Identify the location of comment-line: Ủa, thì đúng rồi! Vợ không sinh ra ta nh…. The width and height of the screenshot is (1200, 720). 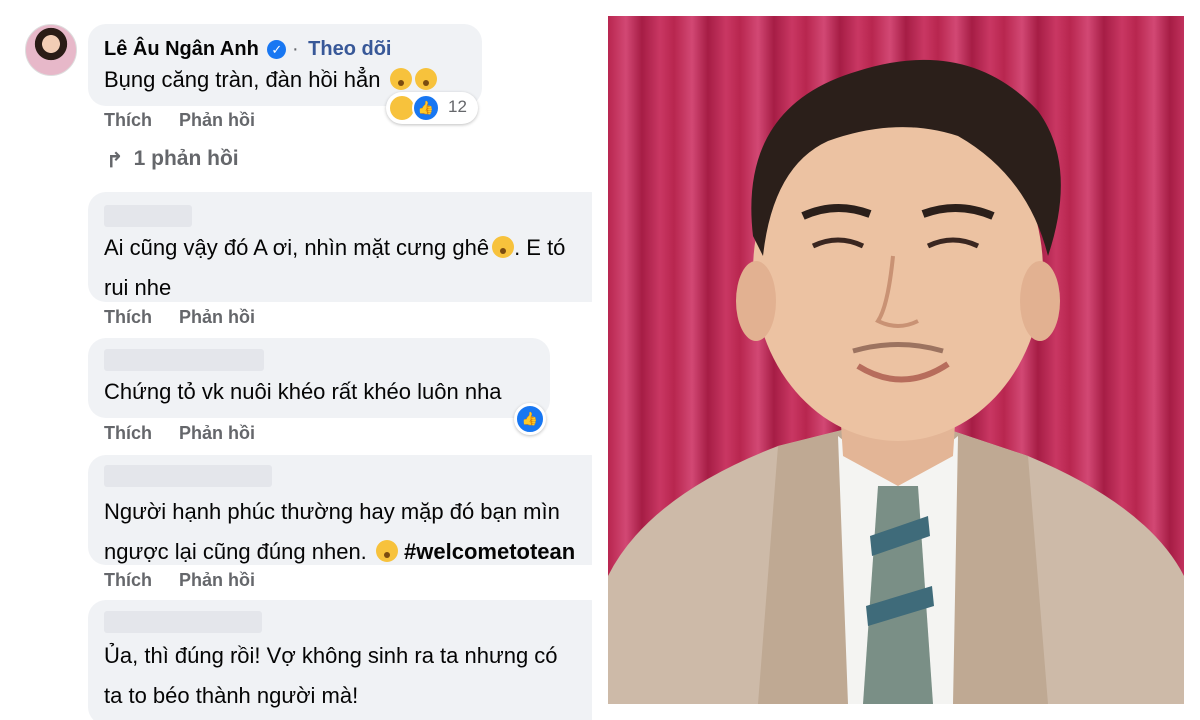
(331, 655).